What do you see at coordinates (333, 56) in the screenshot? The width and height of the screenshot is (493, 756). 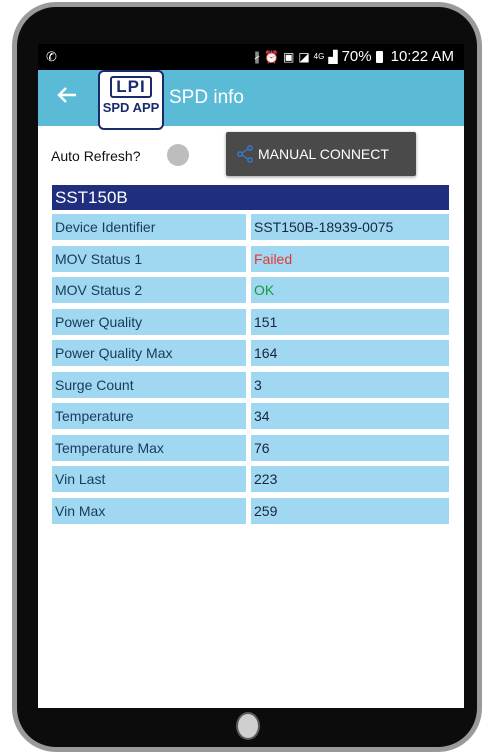 I see `signal-icon: ▟` at bounding box center [333, 56].